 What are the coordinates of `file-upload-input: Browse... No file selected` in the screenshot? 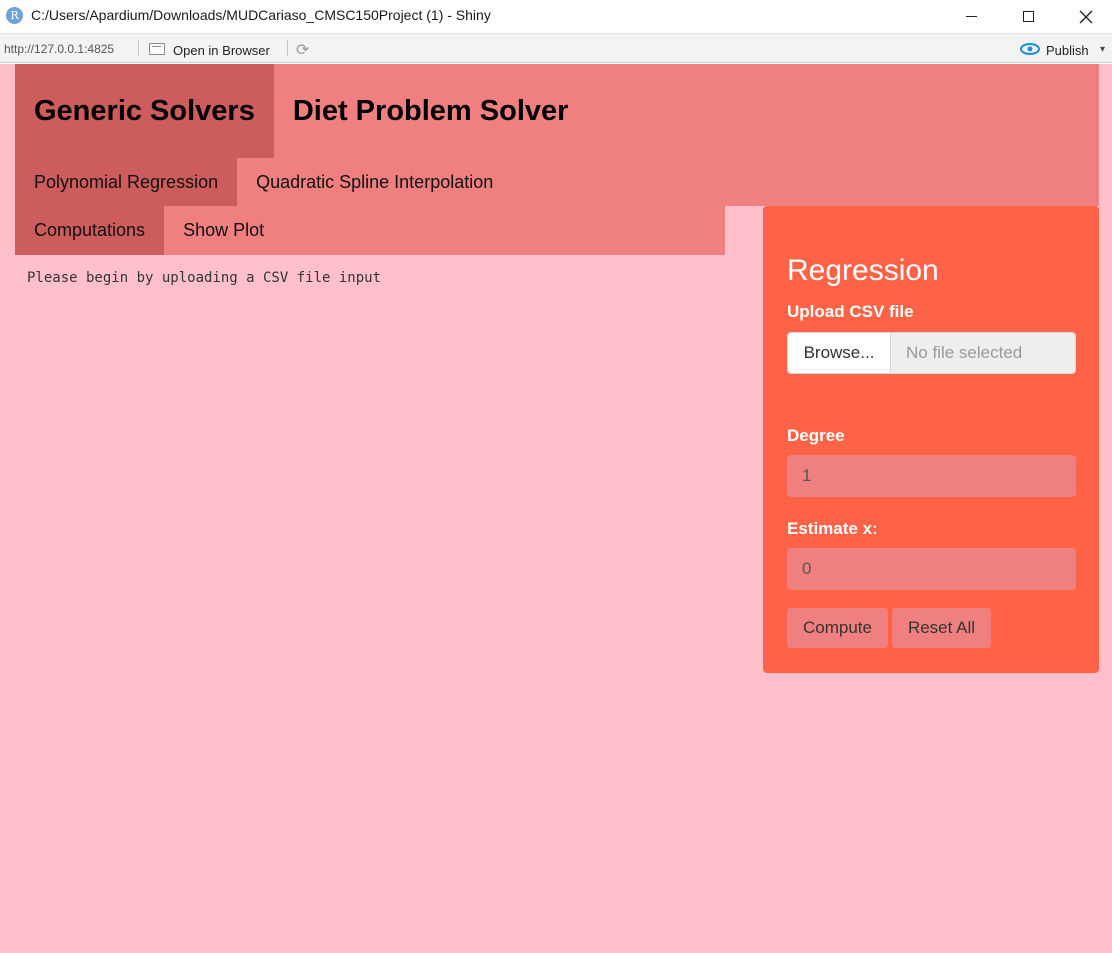 It's located at (931, 353).